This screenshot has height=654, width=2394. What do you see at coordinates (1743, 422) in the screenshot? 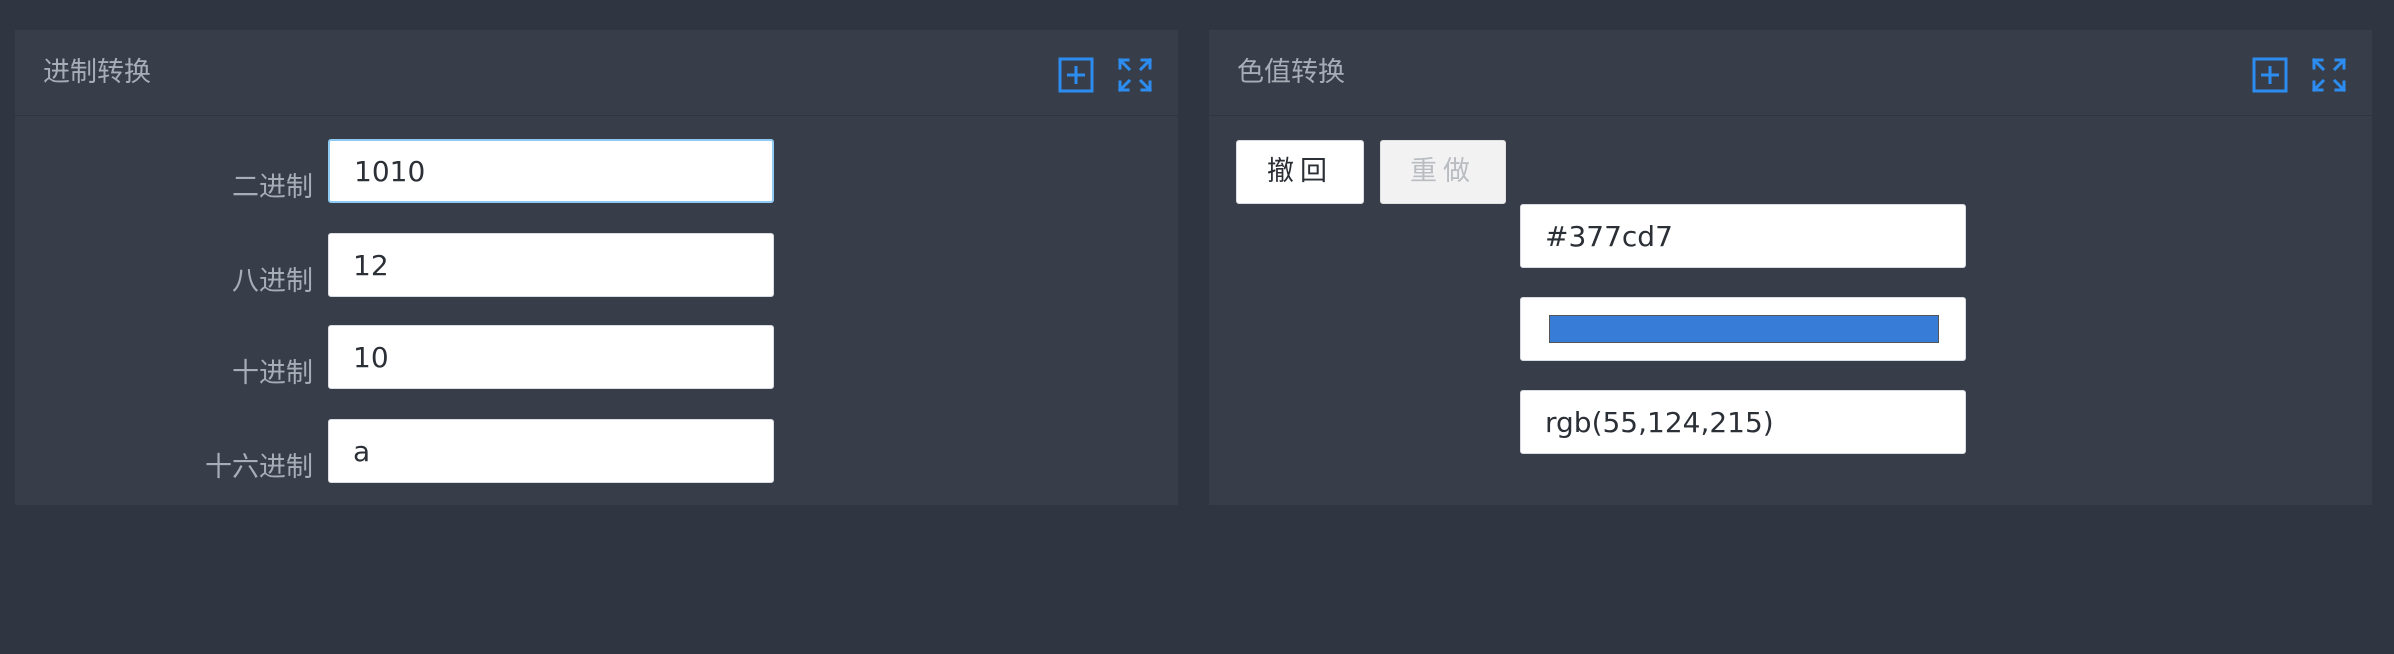
I see `rgba-input` at bounding box center [1743, 422].